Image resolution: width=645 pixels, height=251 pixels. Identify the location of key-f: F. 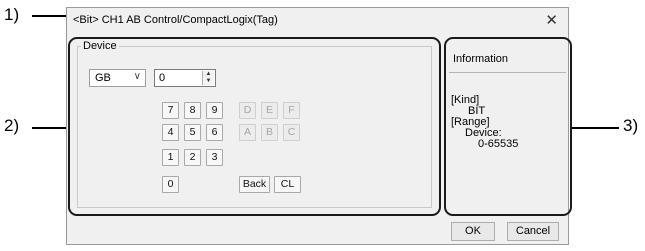
(291, 110).